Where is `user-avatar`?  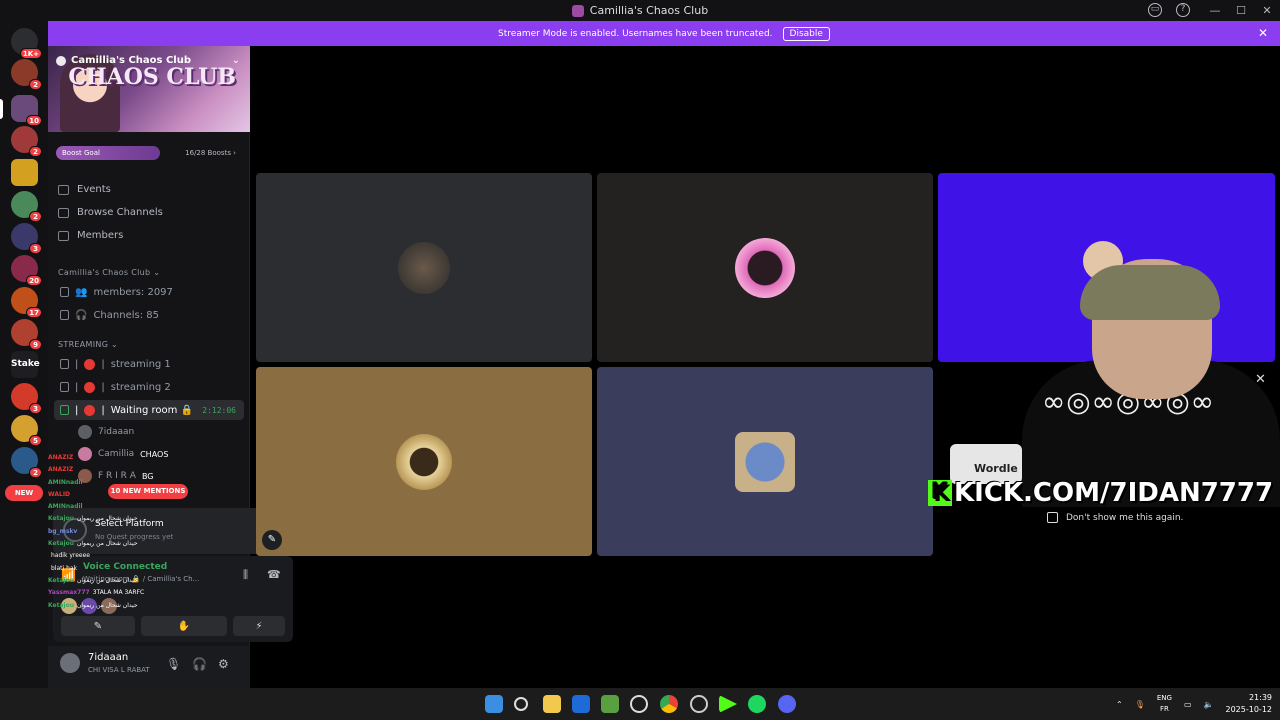 user-avatar is located at coordinates (70, 663).